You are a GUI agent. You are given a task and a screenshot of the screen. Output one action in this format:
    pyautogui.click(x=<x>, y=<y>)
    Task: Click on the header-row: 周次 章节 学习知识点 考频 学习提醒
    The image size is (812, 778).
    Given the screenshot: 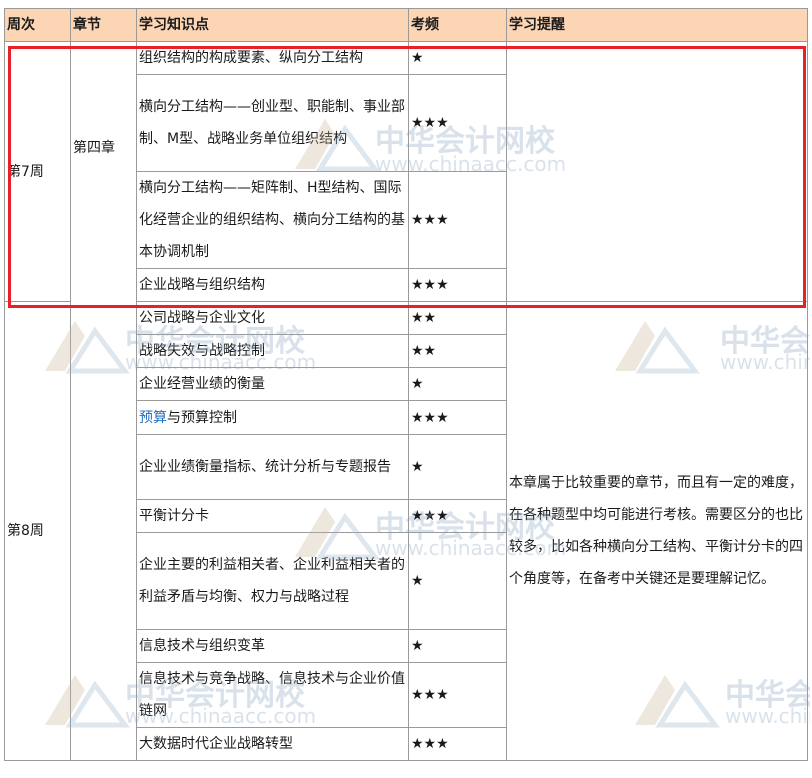 What is the action you would take?
    pyautogui.click(x=406, y=25)
    